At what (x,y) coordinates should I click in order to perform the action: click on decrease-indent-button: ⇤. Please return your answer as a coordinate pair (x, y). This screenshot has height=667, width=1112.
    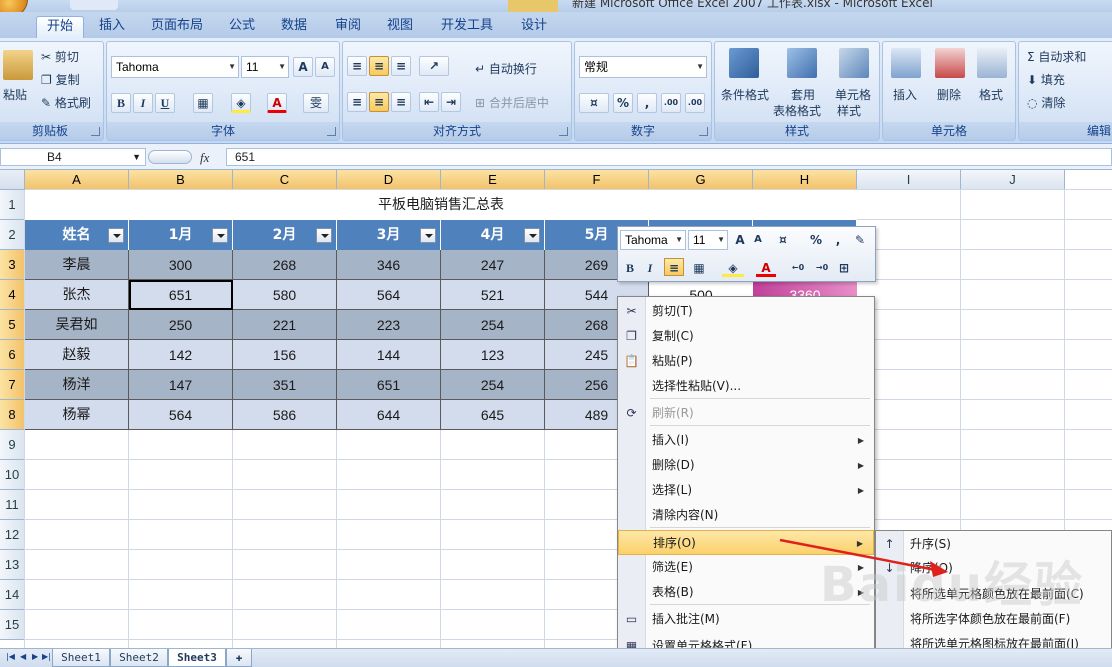
    Looking at the image, I should click on (429, 102).